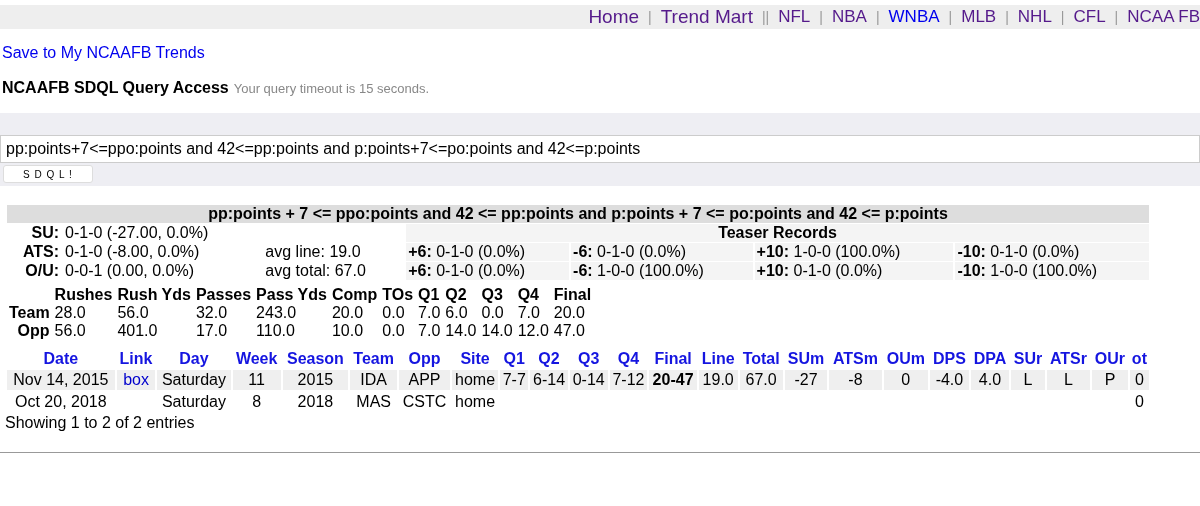  I want to click on table-cell-text: 47.0, so click(569, 331).